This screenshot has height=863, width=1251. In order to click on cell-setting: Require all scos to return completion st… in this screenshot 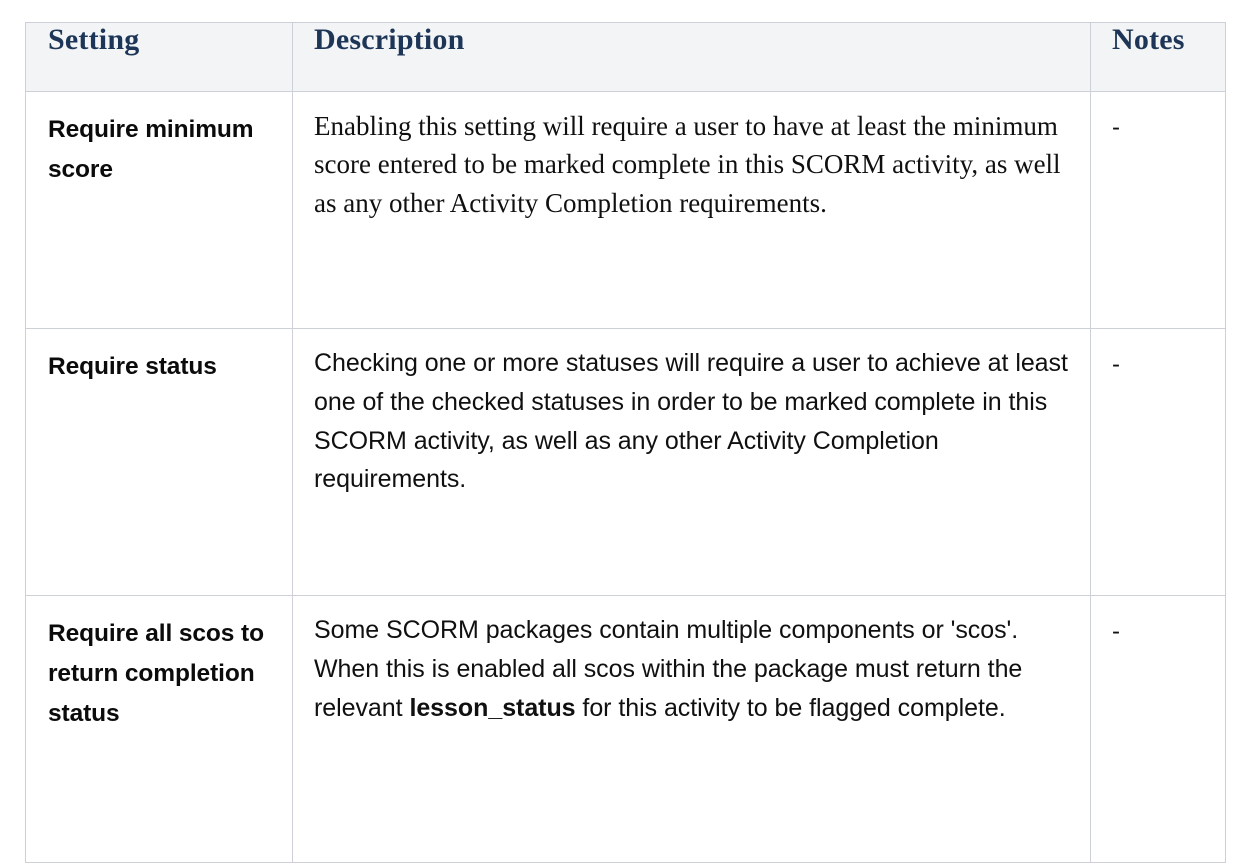, I will do `click(159, 729)`.